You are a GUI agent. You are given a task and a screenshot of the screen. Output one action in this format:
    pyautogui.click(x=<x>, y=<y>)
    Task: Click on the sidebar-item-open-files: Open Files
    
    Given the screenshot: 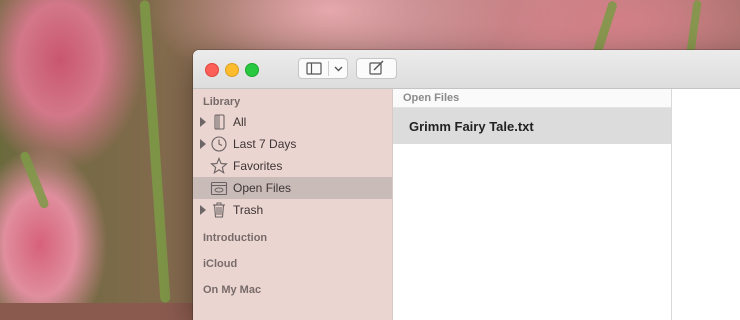 What is the action you would take?
    pyautogui.click(x=292, y=188)
    